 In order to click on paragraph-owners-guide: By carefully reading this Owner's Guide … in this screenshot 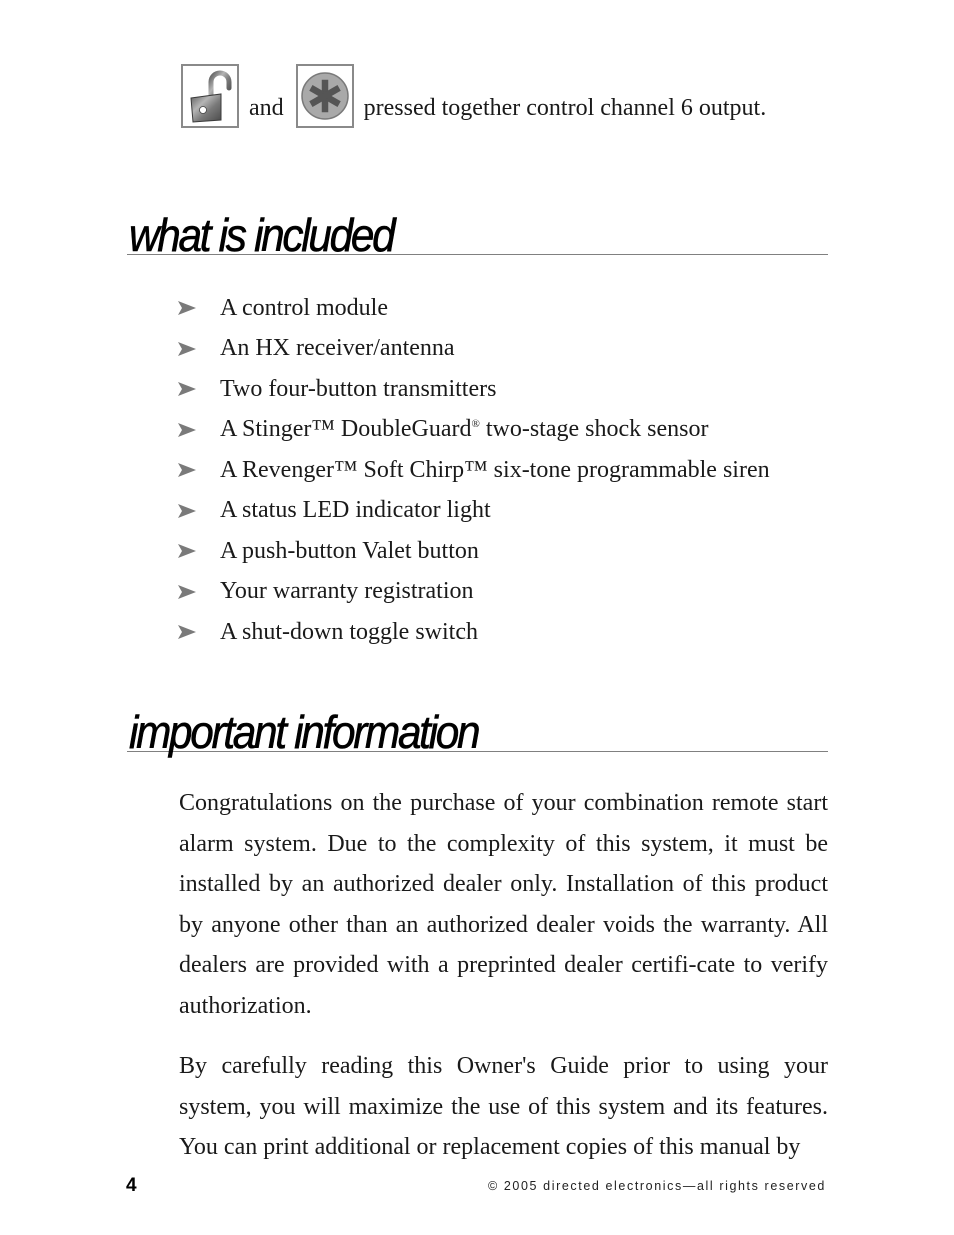, I will do `click(503, 1106)`.